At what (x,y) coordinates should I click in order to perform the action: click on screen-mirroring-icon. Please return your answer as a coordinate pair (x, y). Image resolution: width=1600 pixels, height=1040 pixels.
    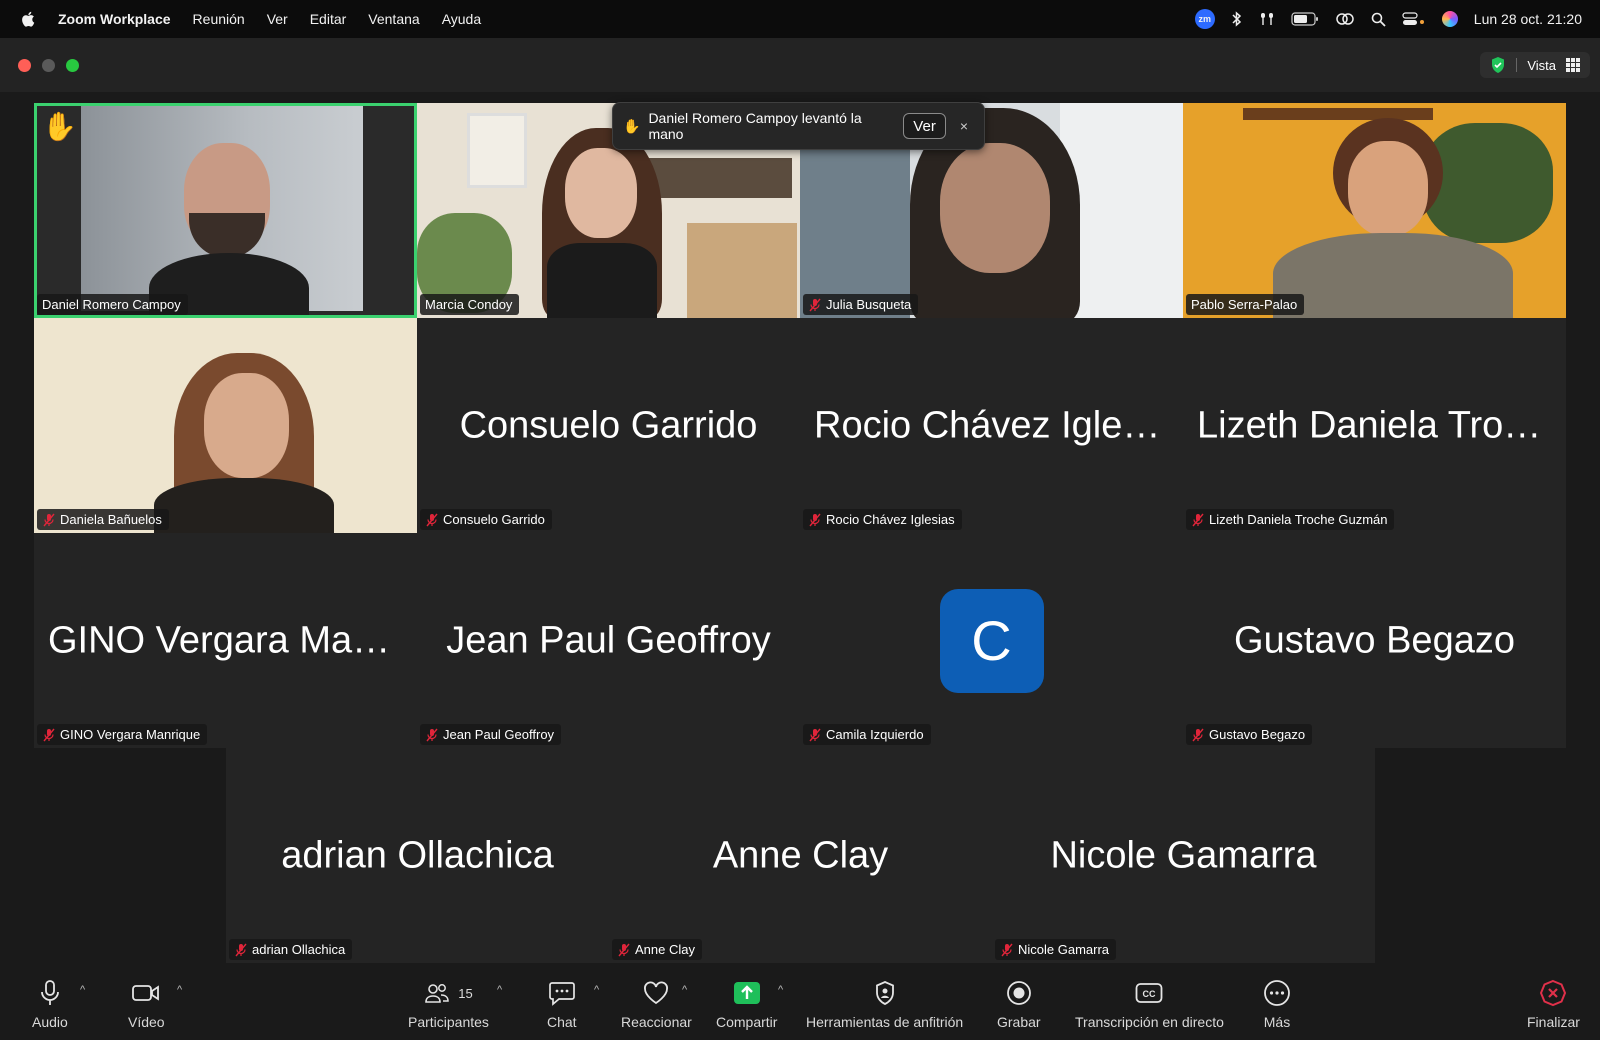
    Looking at the image, I should click on (1345, 19).